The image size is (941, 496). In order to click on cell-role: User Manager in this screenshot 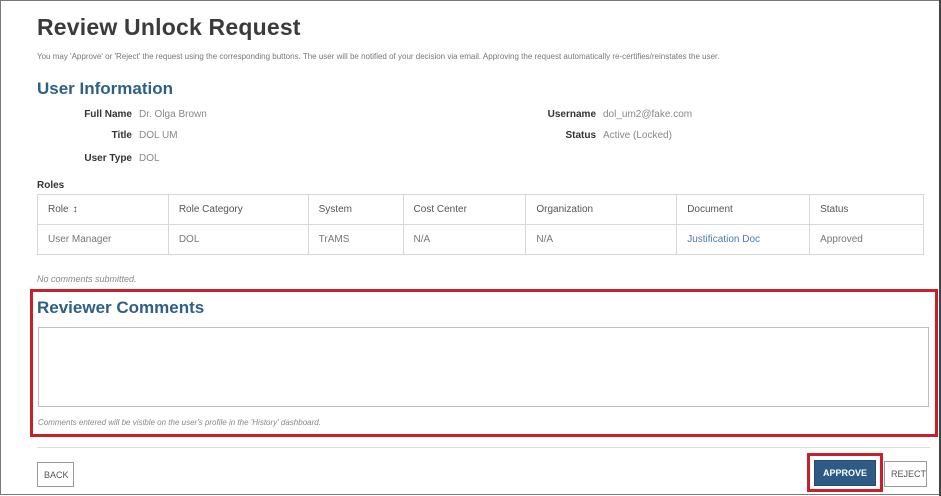, I will do `click(103, 239)`.